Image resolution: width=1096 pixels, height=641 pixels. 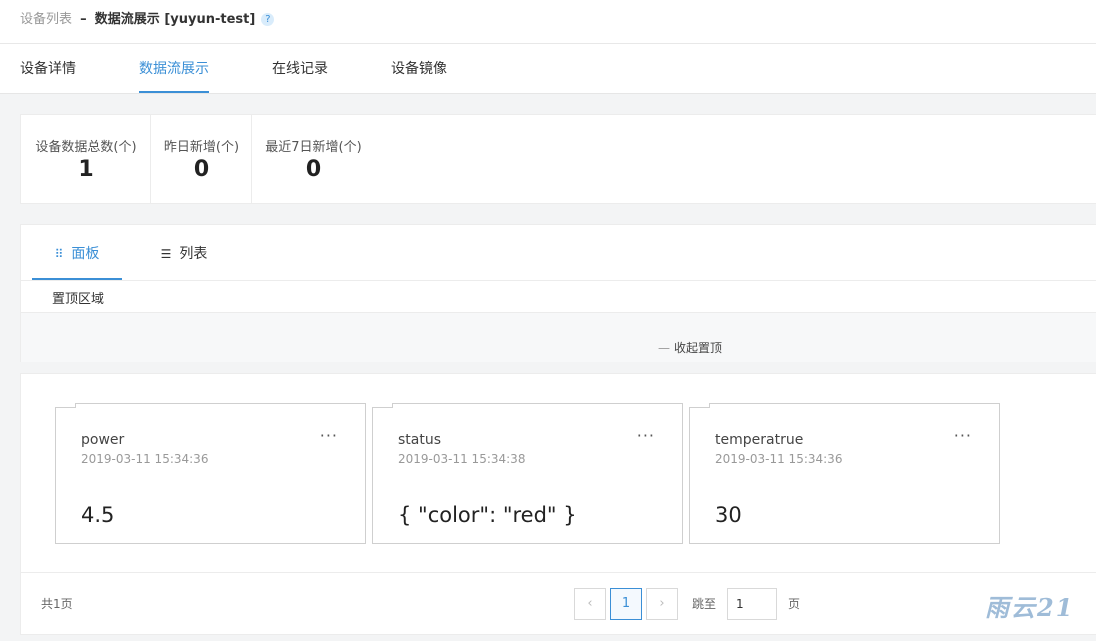 I want to click on page-header: 设备列表 – 数据流展示 [yuyun-test] ?, so click(x=548, y=22).